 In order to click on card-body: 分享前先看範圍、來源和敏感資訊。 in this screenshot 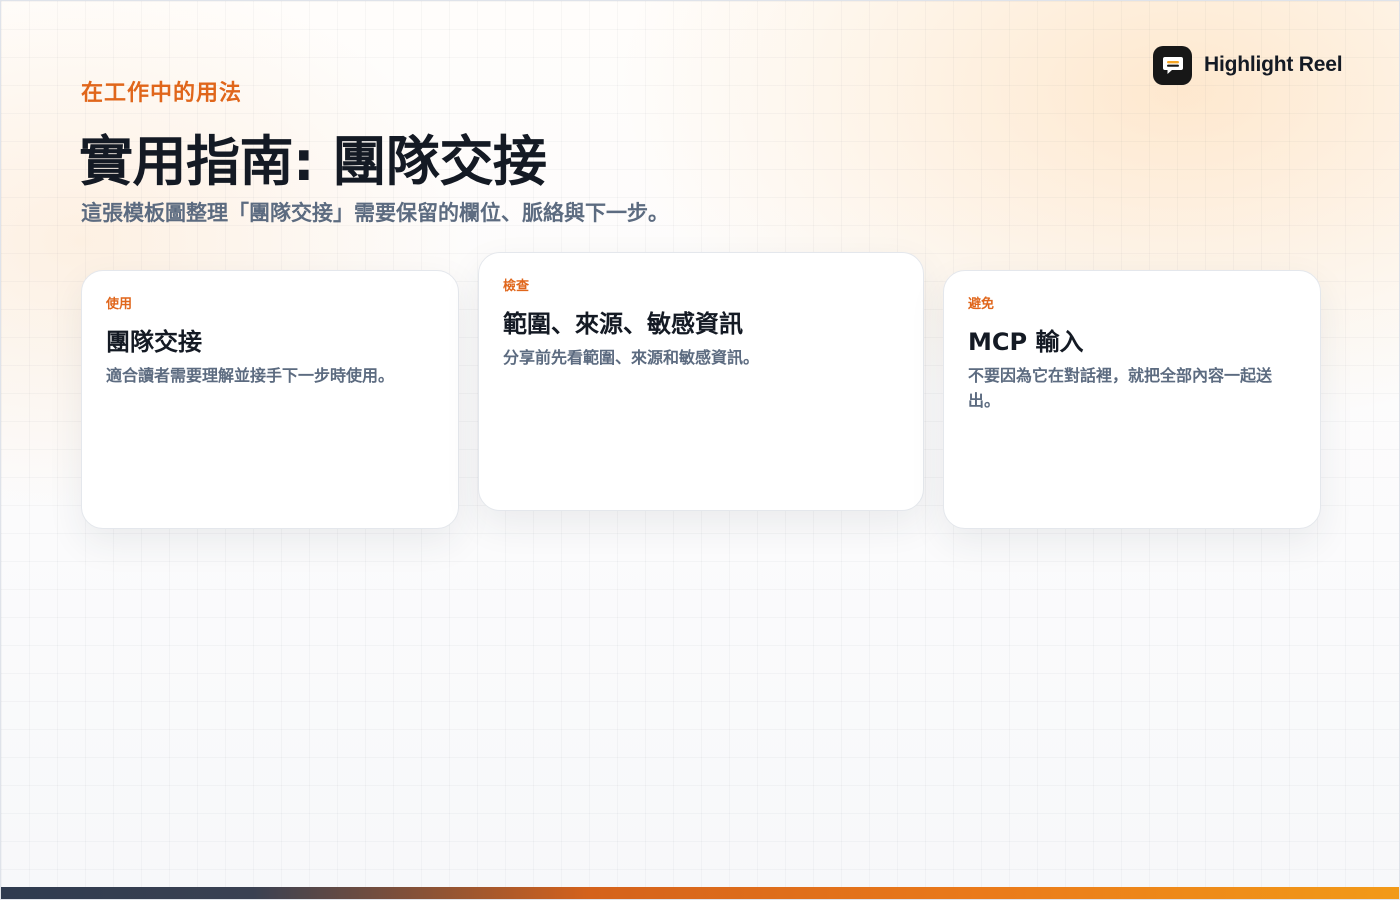, I will do `click(631, 357)`.